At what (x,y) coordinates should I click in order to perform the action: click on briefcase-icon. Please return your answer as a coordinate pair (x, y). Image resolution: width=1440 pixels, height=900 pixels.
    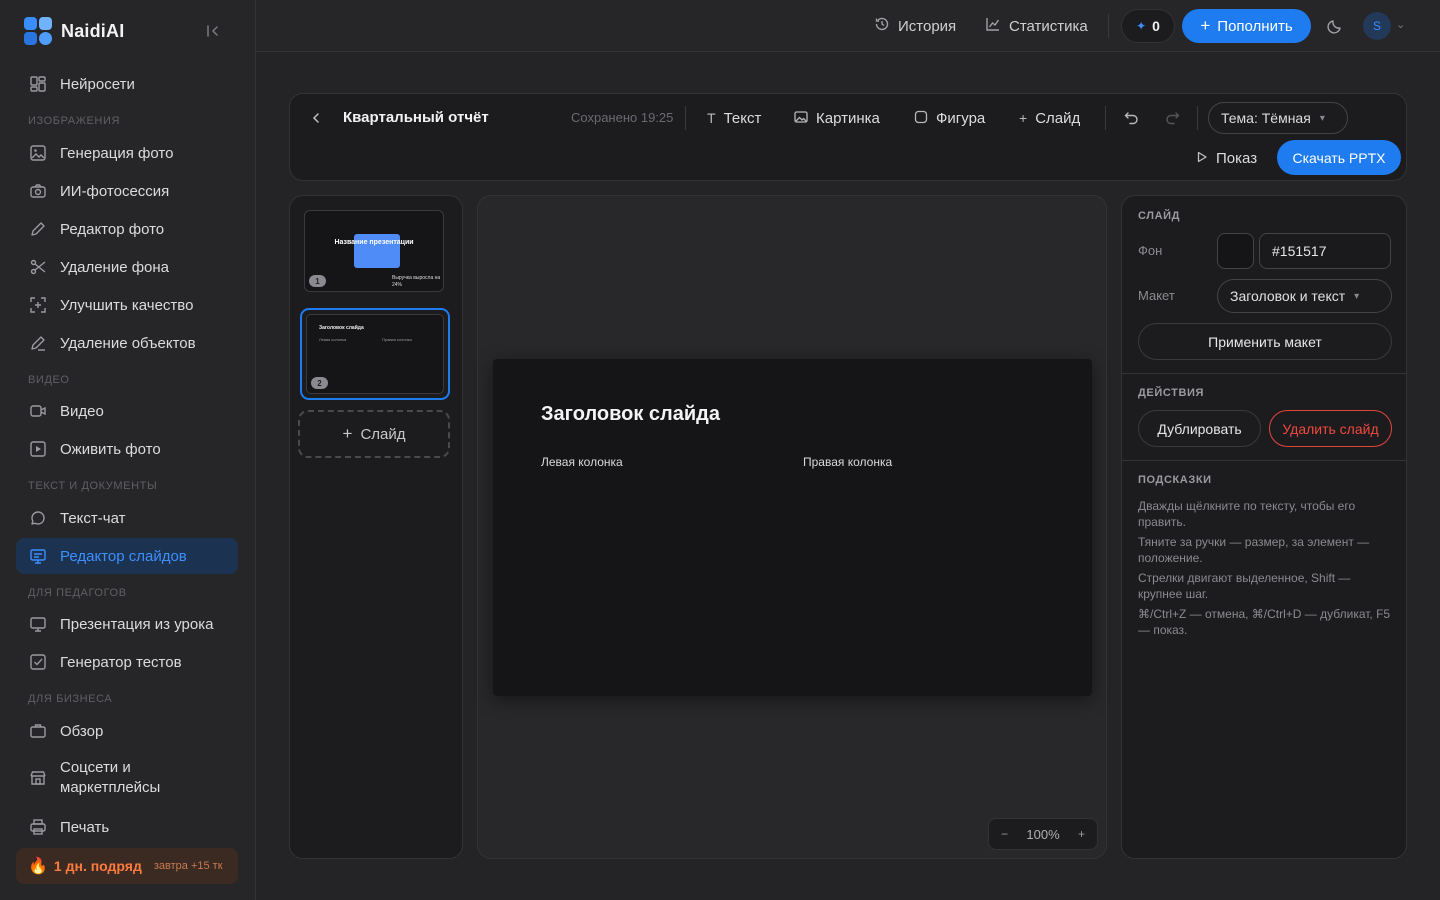
    Looking at the image, I should click on (38, 731).